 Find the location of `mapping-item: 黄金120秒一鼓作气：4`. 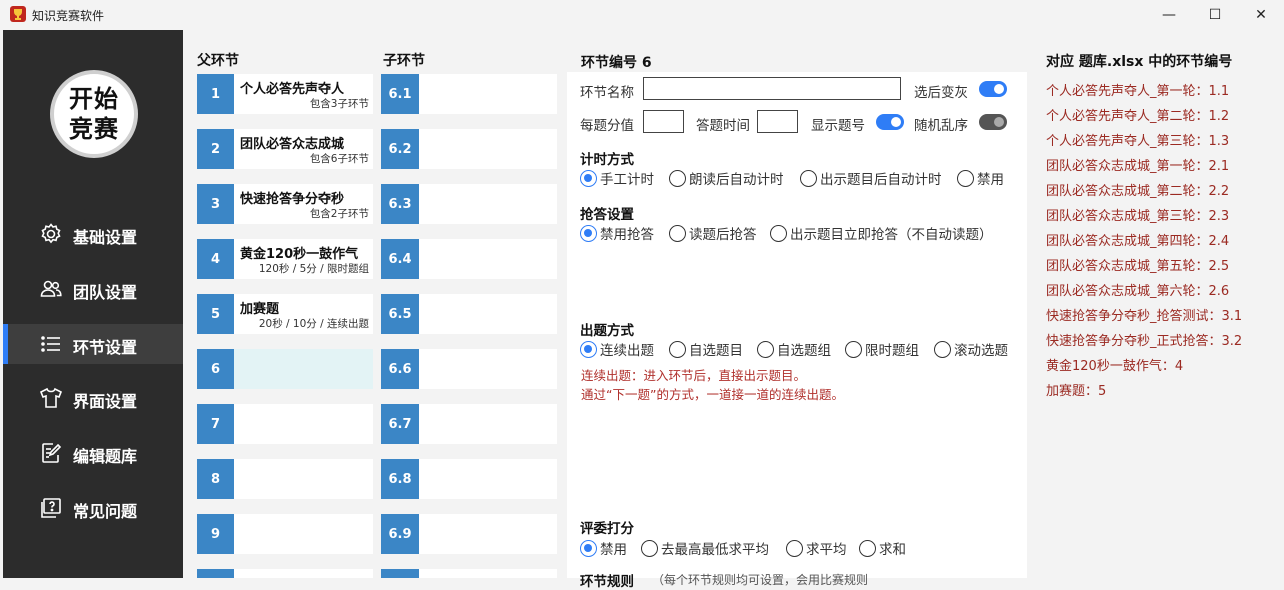

mapping-item: 黄金120秒一鼓作气：4 is located at coordinates (1115, 366).